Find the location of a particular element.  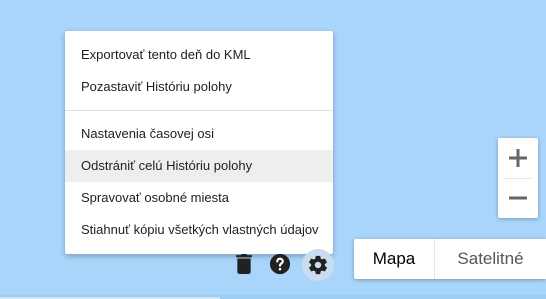

menu-divider is located at coordinates (199, 110).